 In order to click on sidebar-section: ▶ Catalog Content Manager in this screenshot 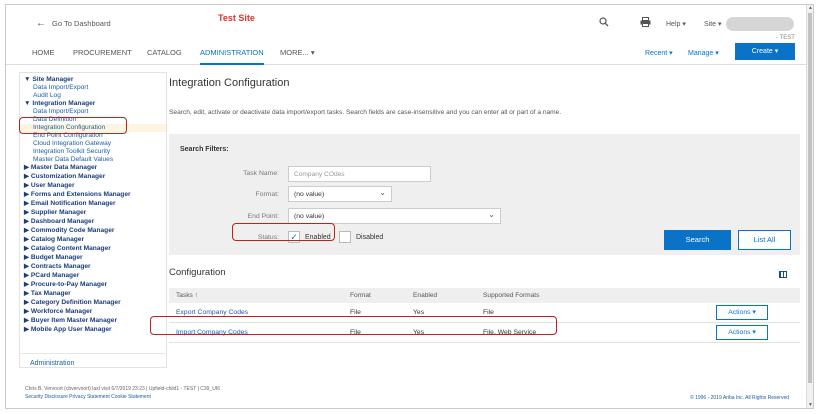, I will do `click(67, 249)`.